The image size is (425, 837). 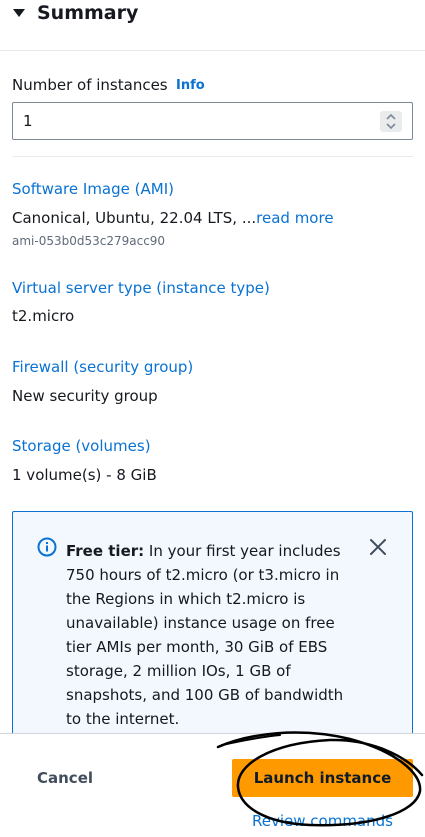 I want to click on action-footer: Cancel Launch instance Review commands, so click(x=212, y=785).